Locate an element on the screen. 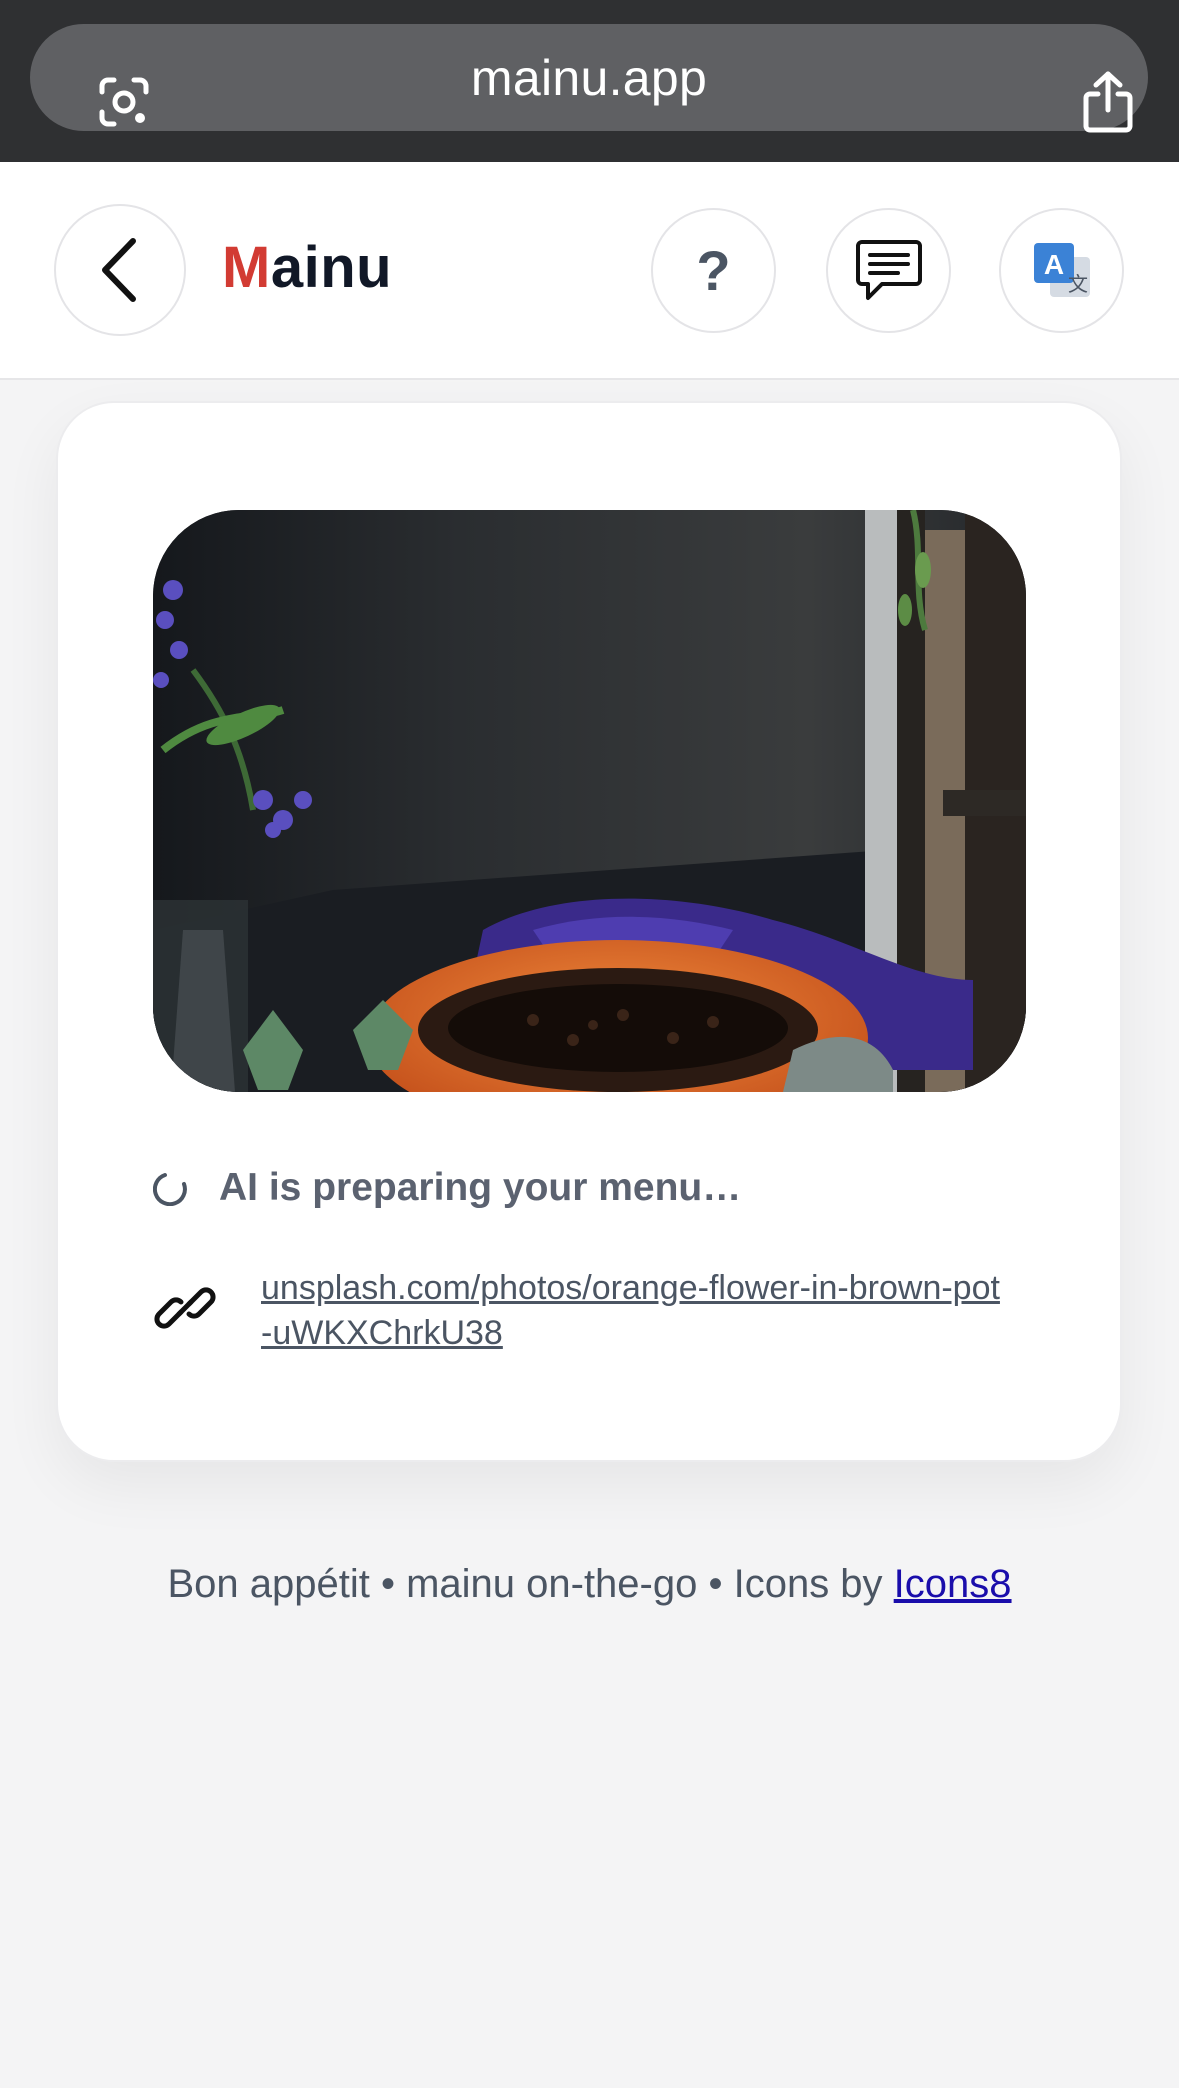  translate-icon: A 文 is located at coordinates (1061, 269).